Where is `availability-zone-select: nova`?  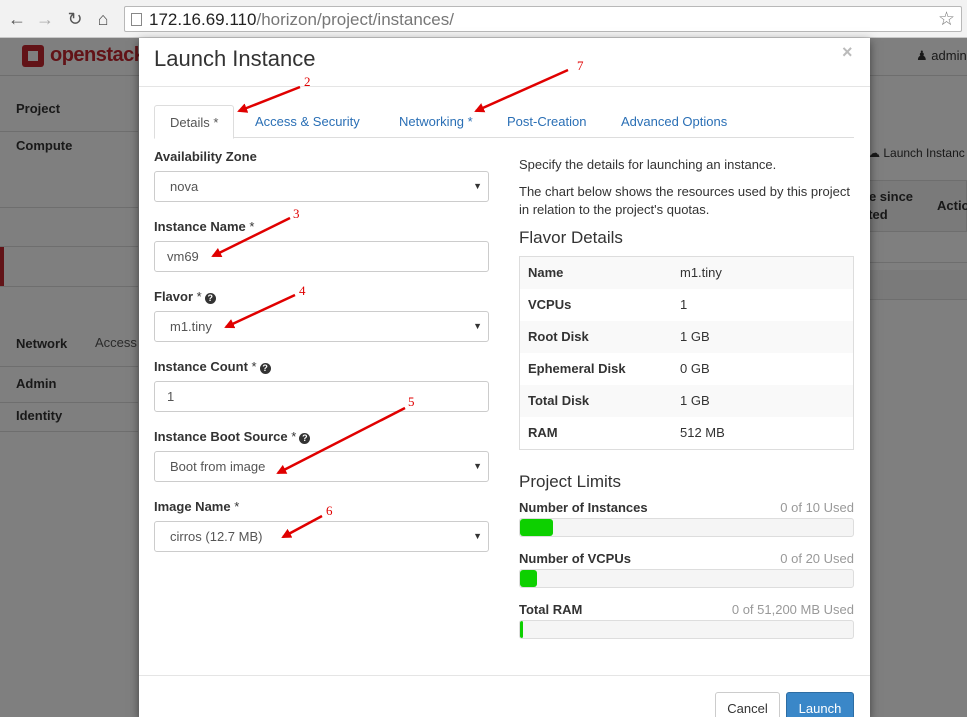
availability-zone-select: nova is located at coordinates (321, 186).